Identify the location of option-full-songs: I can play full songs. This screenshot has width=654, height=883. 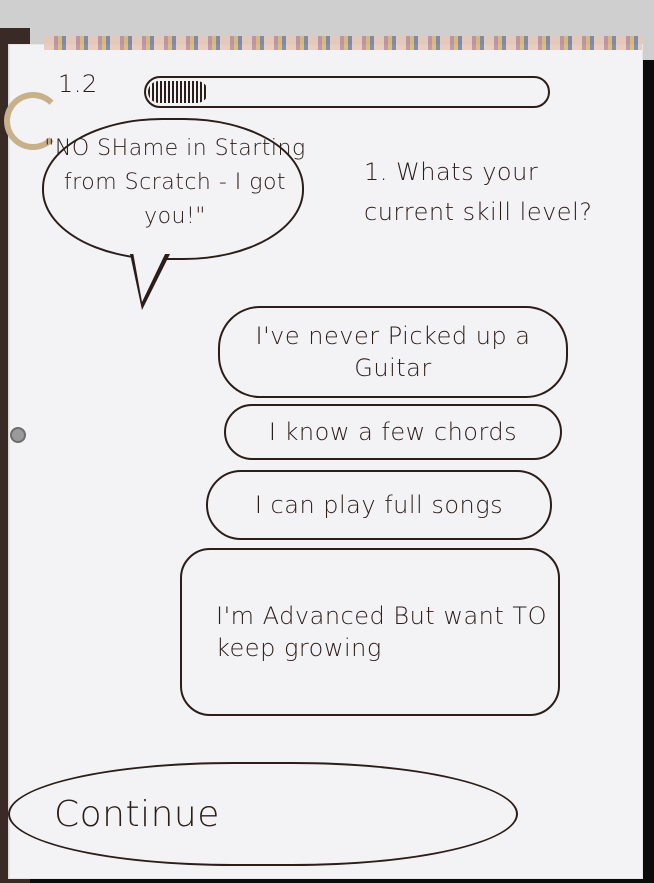
(379, 505).